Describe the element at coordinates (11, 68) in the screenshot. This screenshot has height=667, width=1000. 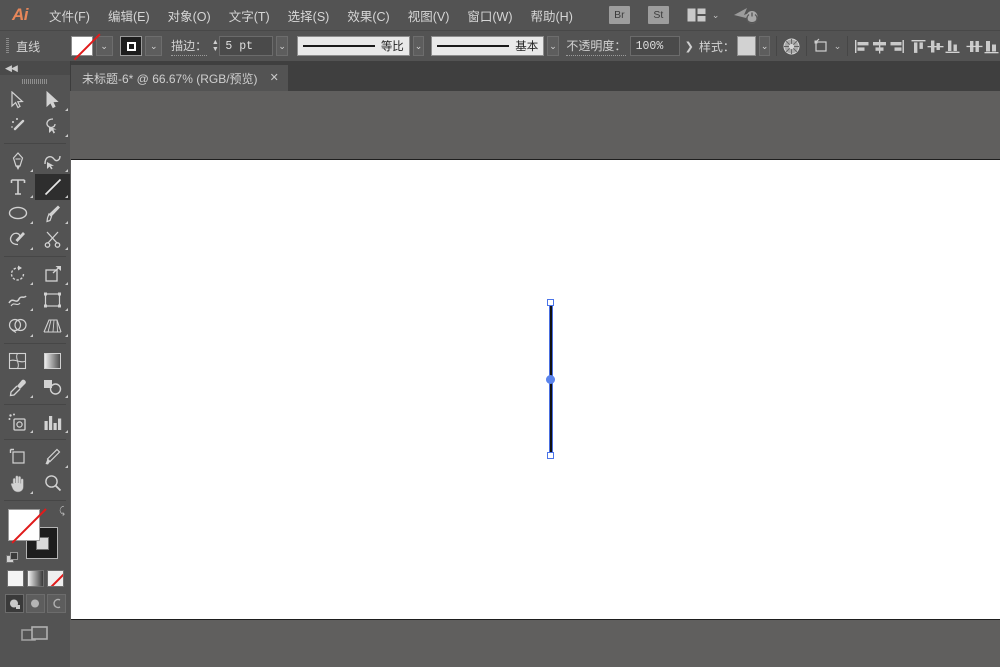
I see `collapse-panel-icon: ◀◀` at that location.